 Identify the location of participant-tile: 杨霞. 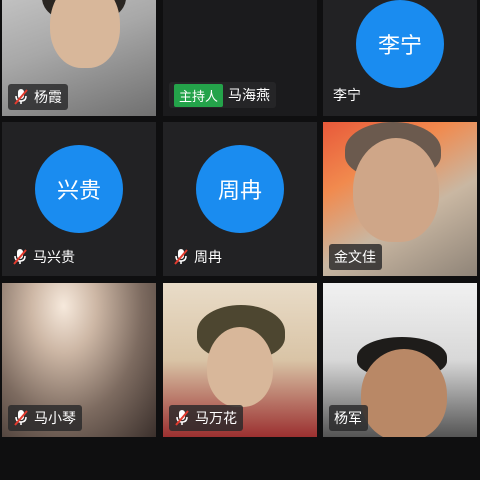
(79, 58).